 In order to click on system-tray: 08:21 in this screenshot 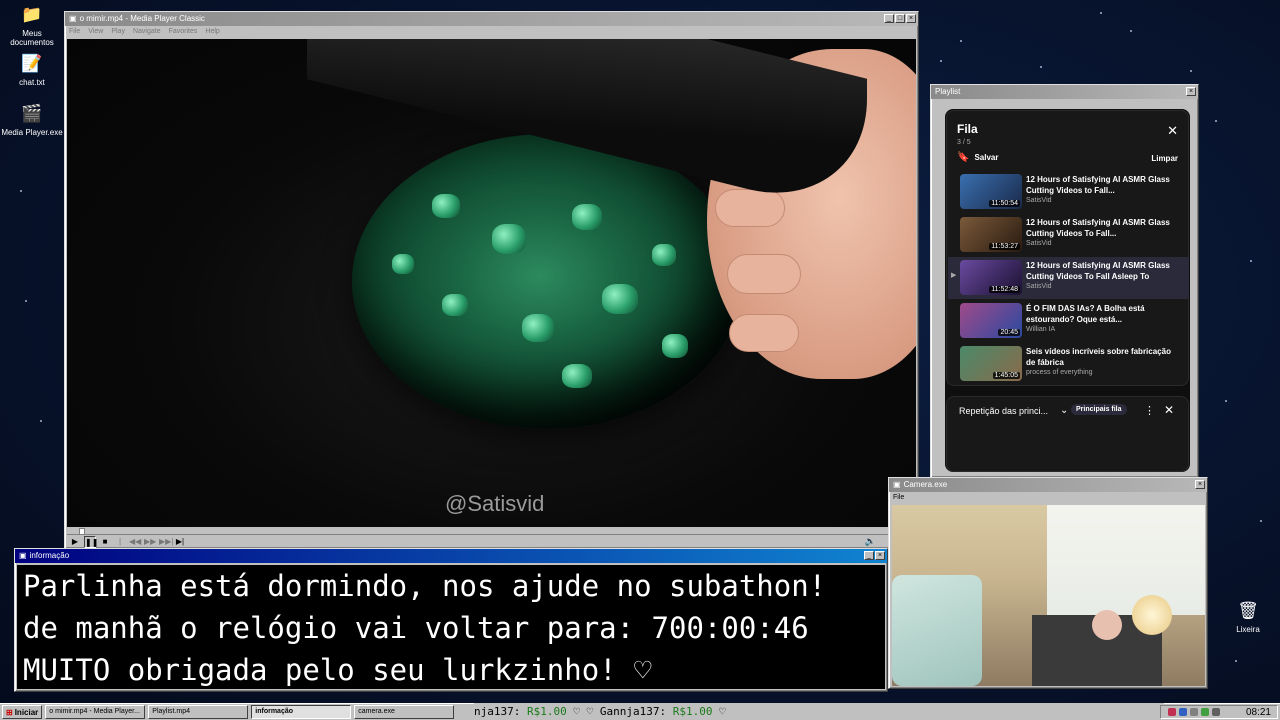, I will do `click(1219, 712)`.